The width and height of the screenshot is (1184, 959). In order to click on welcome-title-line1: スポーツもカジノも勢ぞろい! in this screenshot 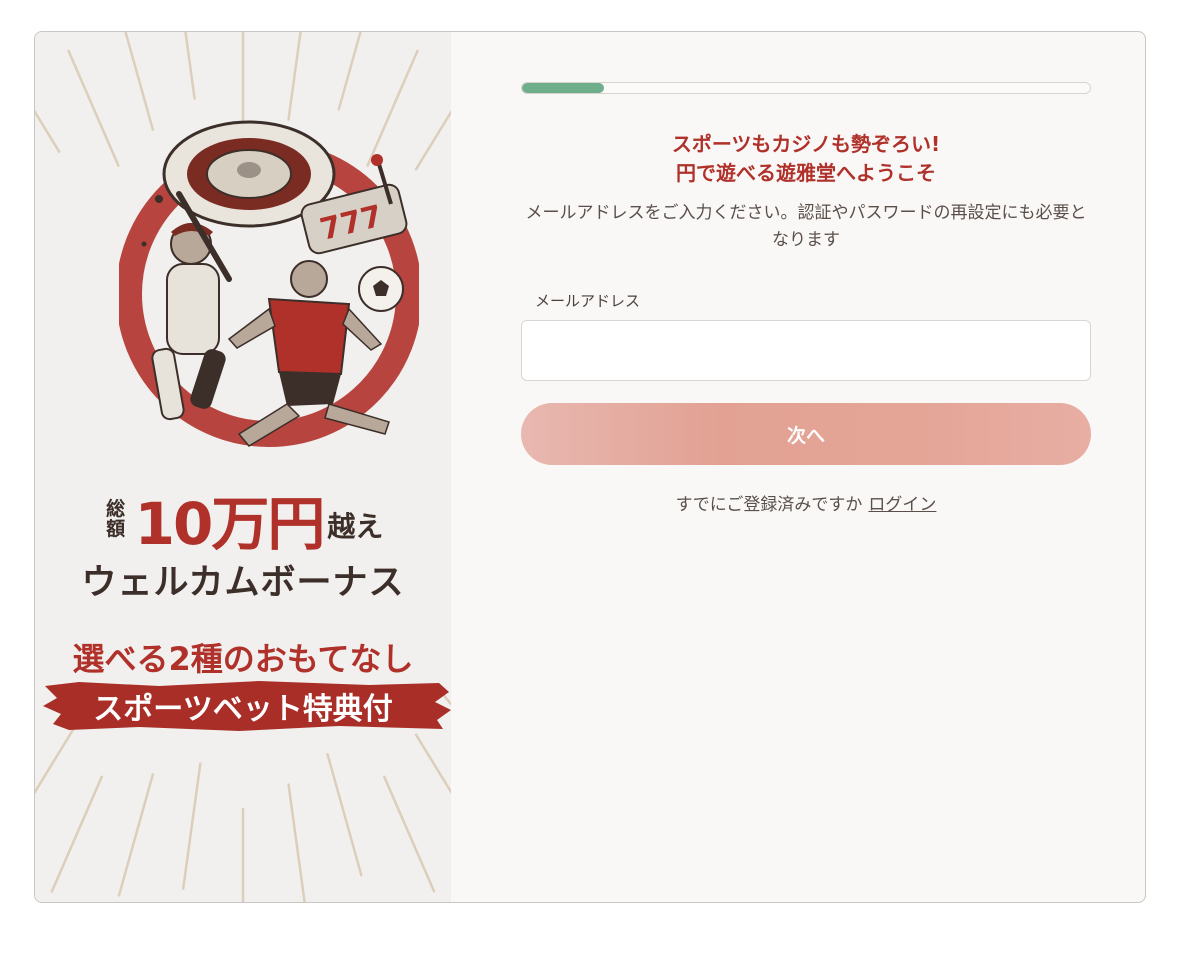, I will do `click(806, 144)`.